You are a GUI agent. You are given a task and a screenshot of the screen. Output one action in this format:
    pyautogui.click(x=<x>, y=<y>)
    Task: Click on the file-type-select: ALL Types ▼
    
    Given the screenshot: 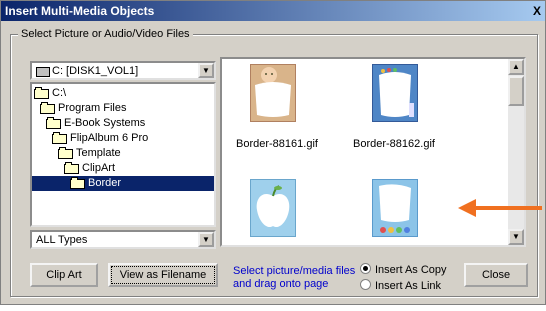 What is the action you would take?
    pyautogui.click(x=123, y=239)
    